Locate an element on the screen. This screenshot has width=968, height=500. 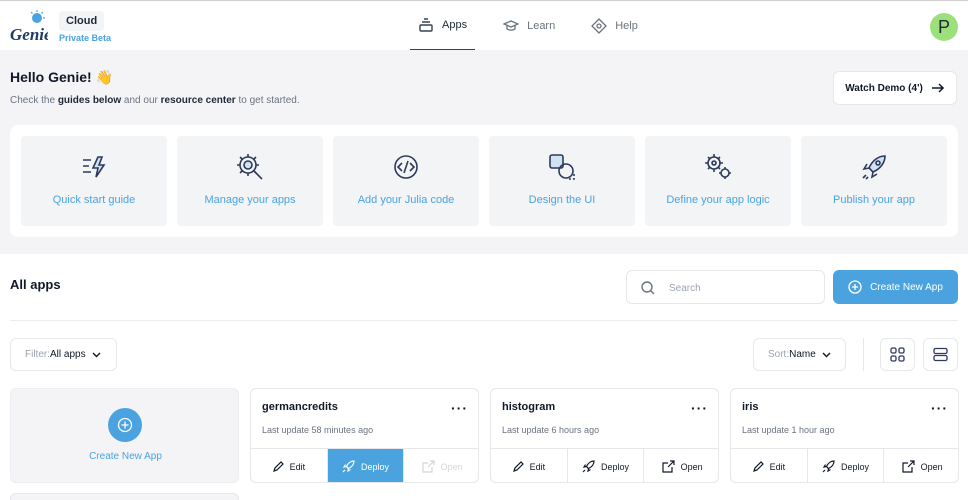
app-last-update: Last update 1 hour ago is located at coordinates (788, 430).